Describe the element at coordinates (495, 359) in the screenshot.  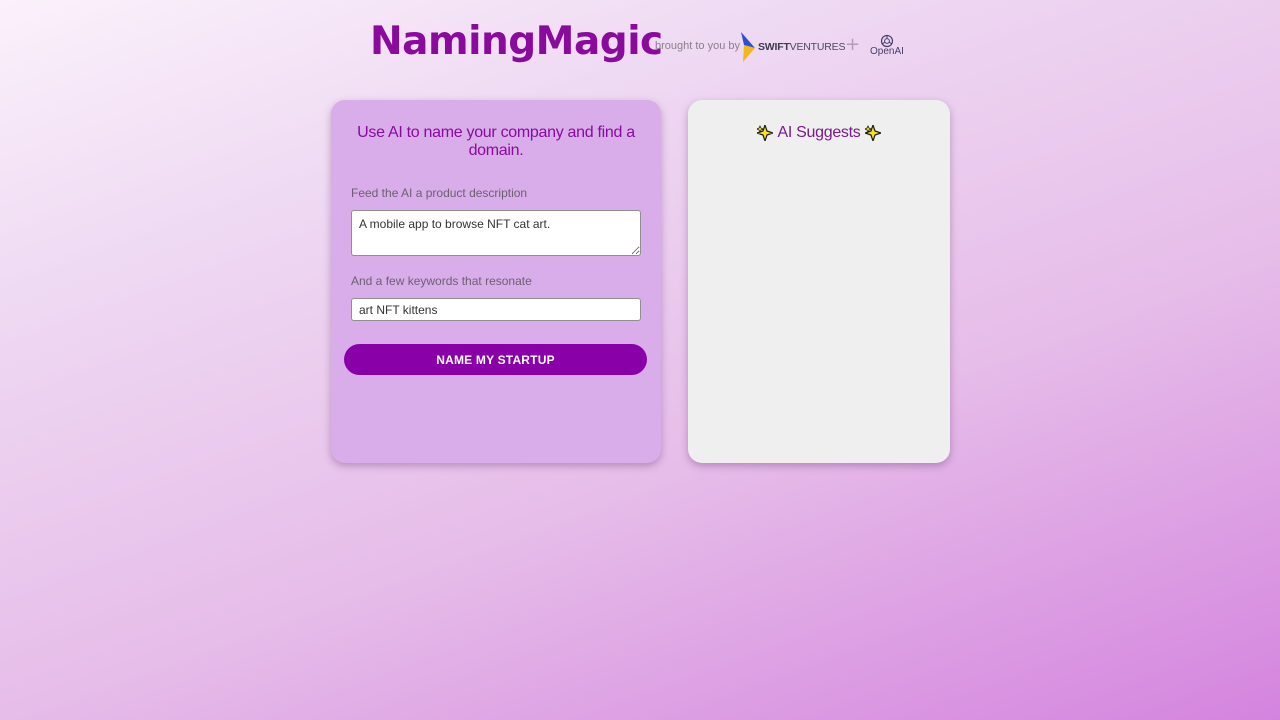
I see `name-my-startup-button: NAME MY STARTUP` at that location.